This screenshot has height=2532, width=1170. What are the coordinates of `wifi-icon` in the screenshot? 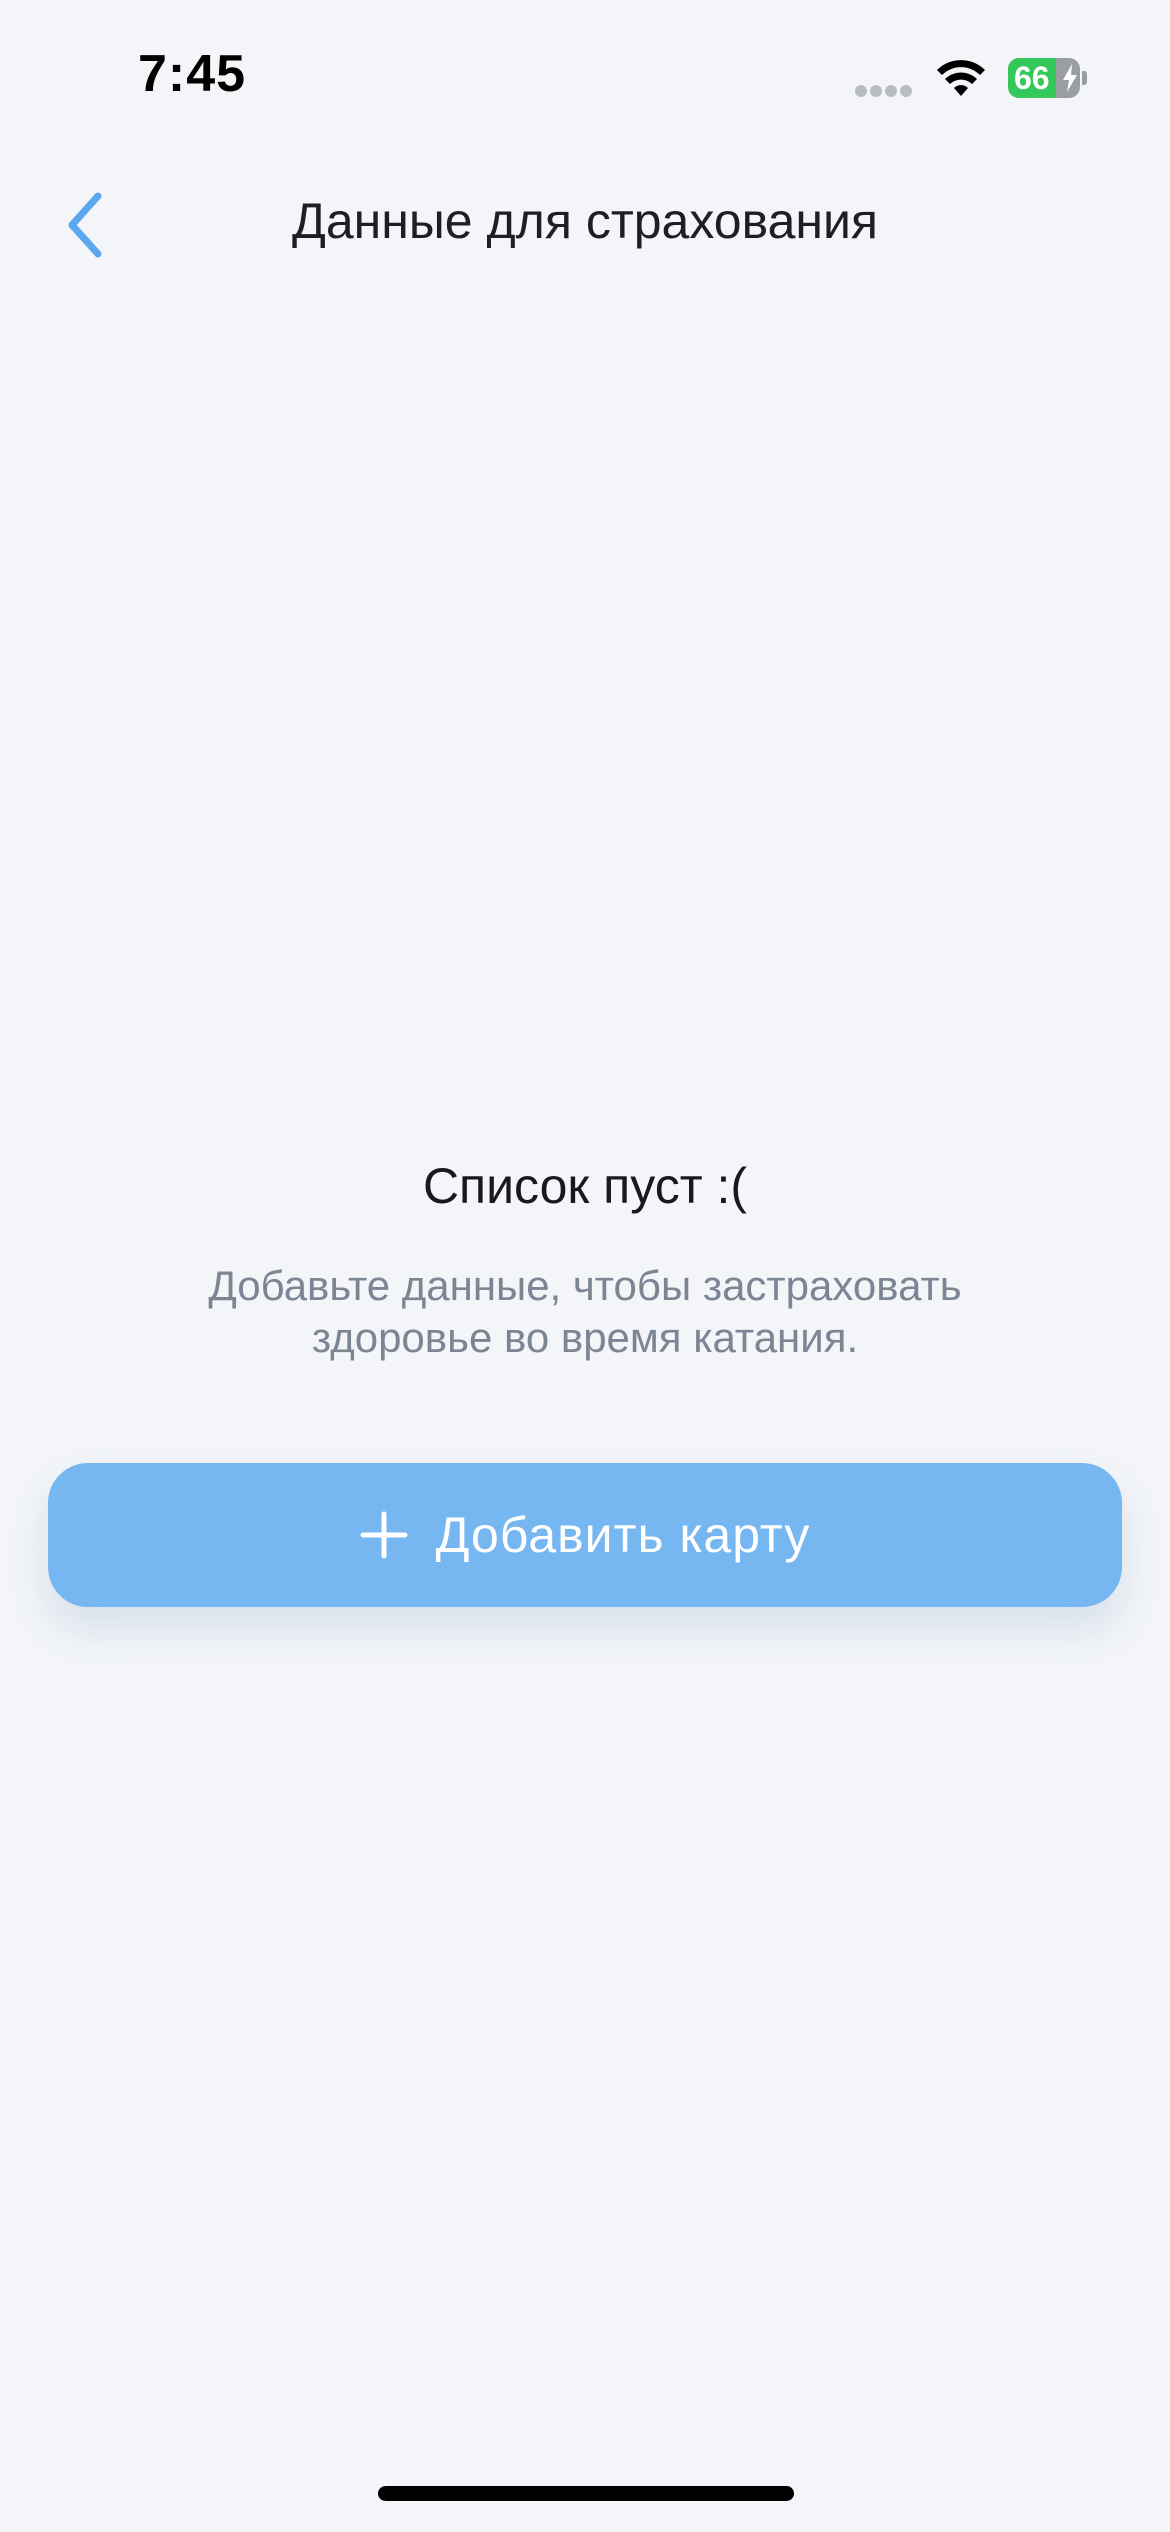 It's located at (961, 78).